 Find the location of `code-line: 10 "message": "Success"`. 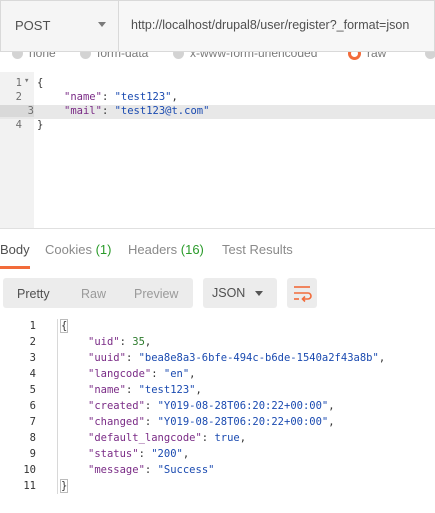

code-line: 10 "message": "Success" is located at coordinates (217, 472).